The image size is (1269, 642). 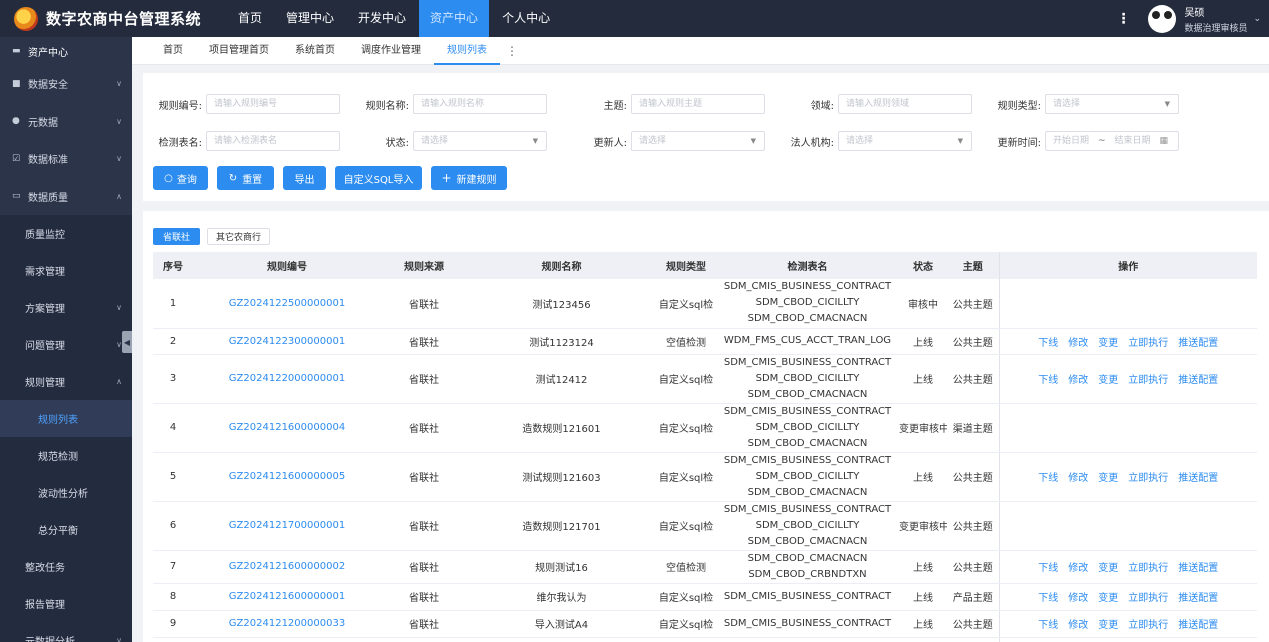 I want to click on rule-code-link: GZ2024122300000001, so click(x=287, y=341).